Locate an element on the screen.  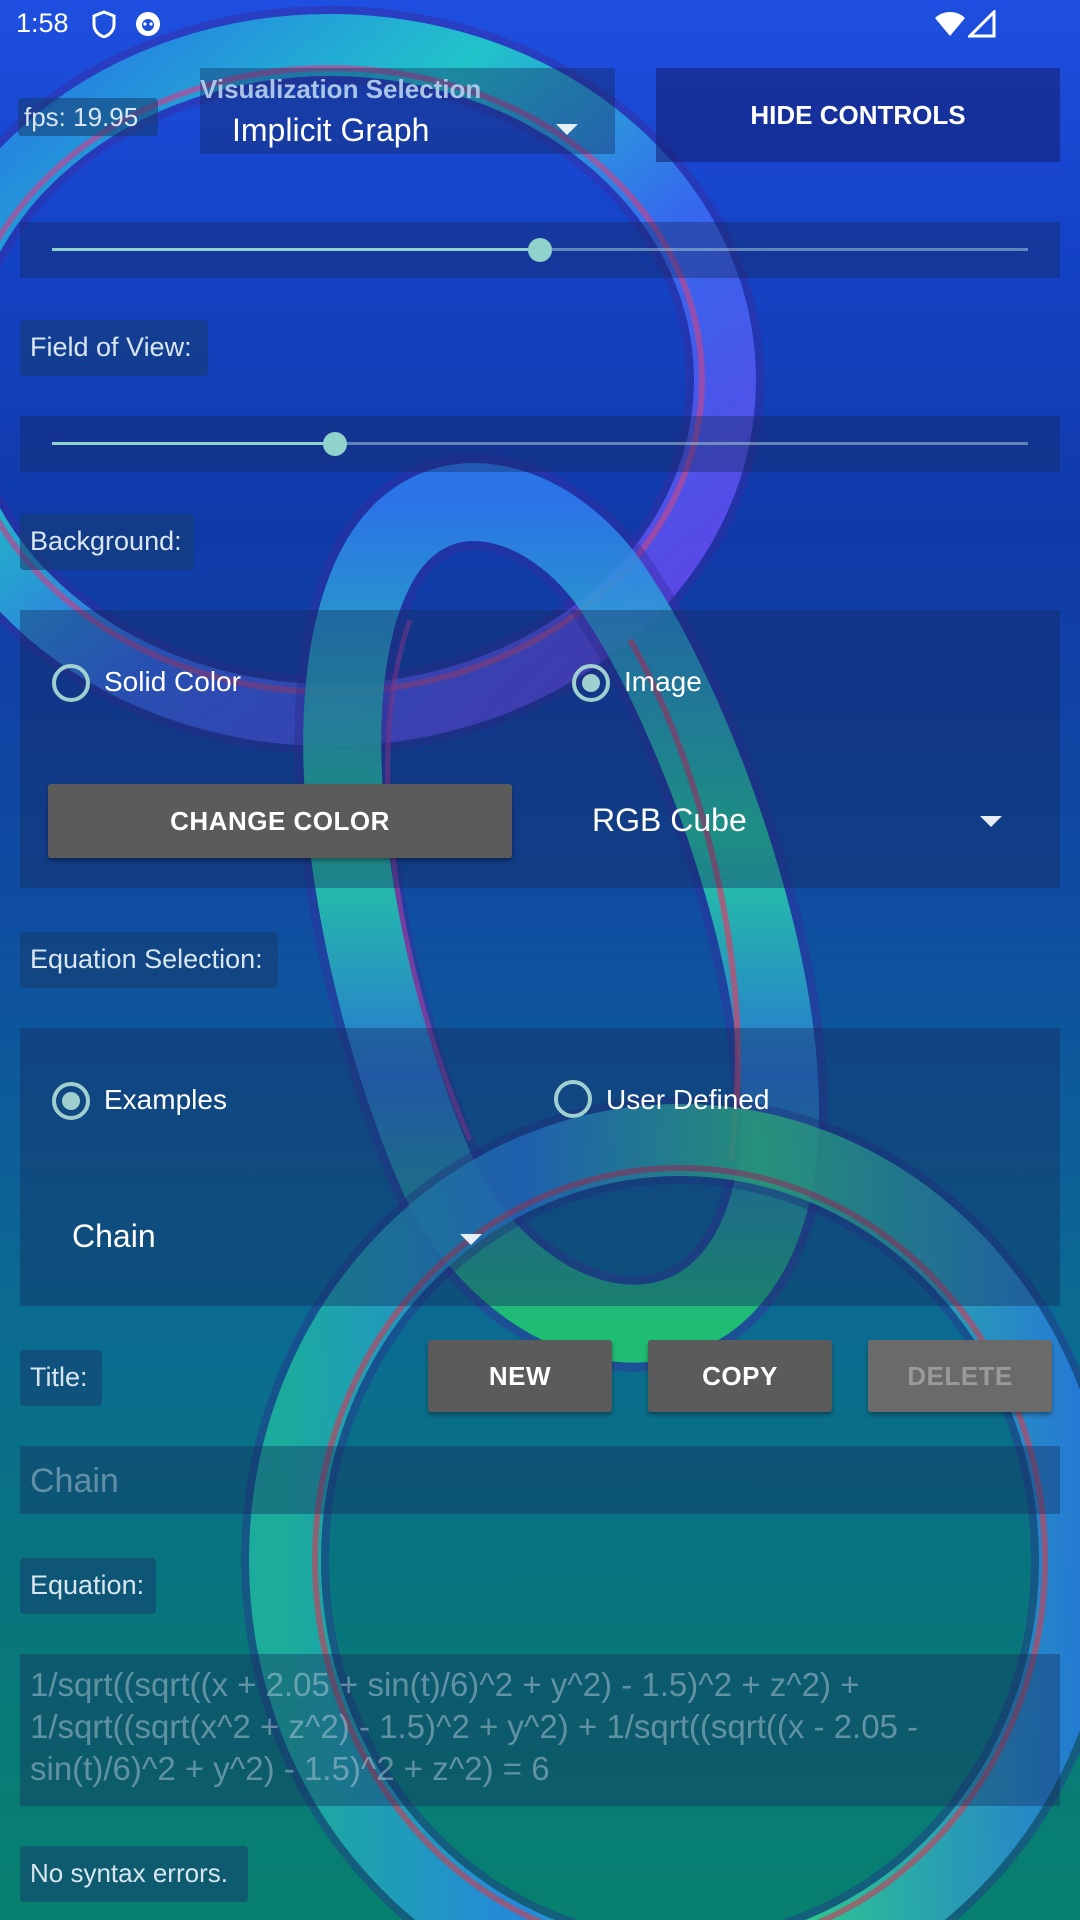
equation-selection-label: Equation Selection: is located at coordinates (149, 960).